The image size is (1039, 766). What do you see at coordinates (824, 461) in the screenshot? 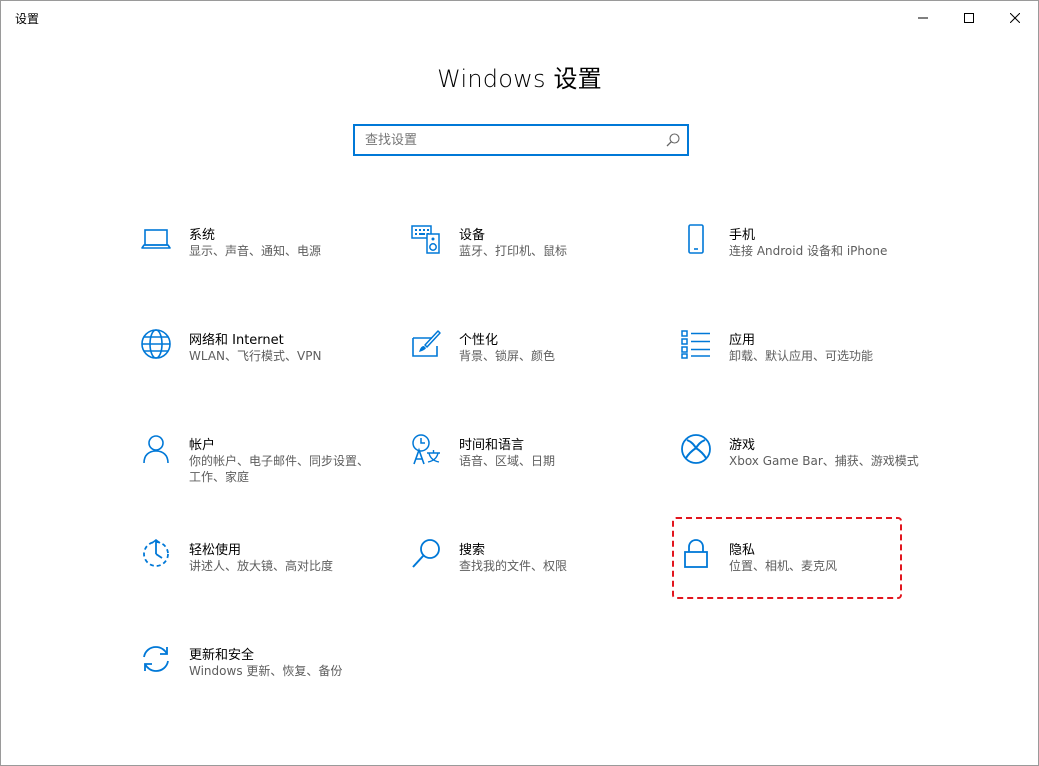
I see `tile-description: Xbox Game Bar、捕获、游戏模式` at bounding box center [824, 461].